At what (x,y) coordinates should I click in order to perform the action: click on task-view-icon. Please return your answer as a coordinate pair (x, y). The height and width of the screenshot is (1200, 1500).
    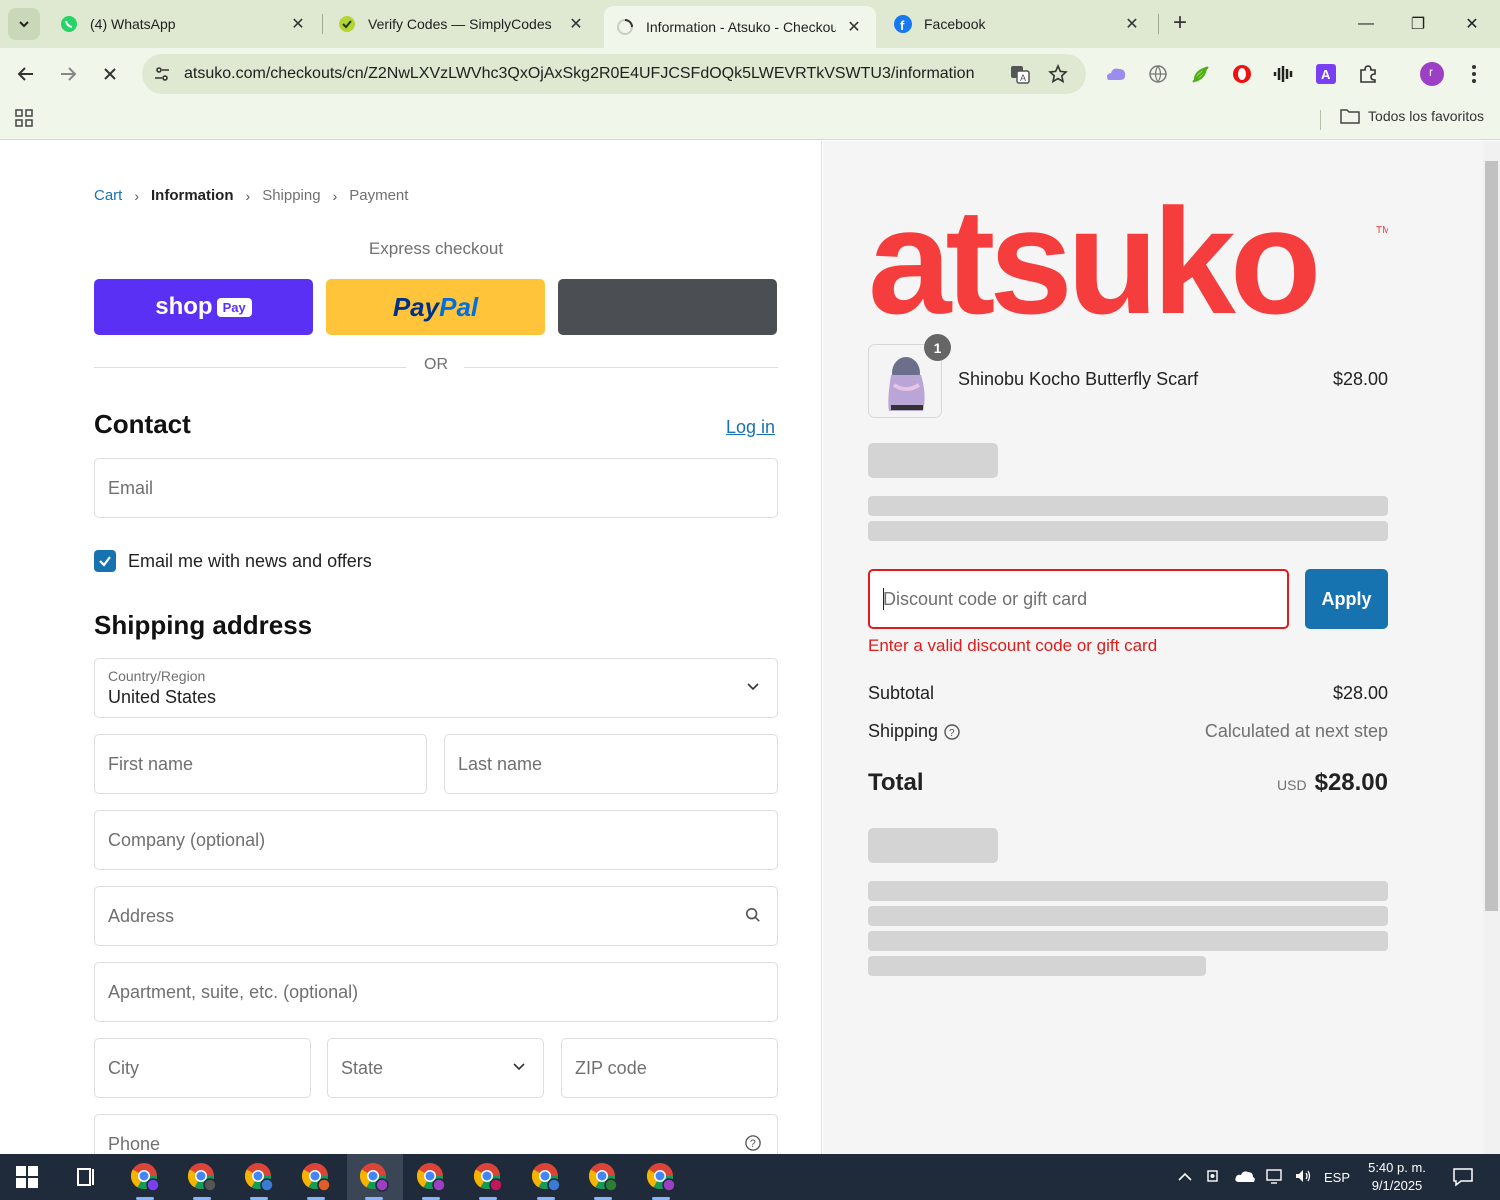
    Looking at the image, I should click on (86, 1177).